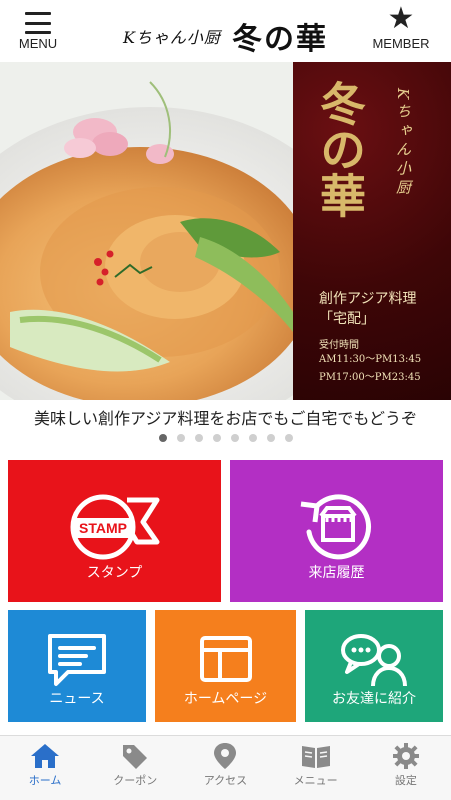 This screenshot has width=451, height=800. I want to click on gear-icon, so click(405, 756).